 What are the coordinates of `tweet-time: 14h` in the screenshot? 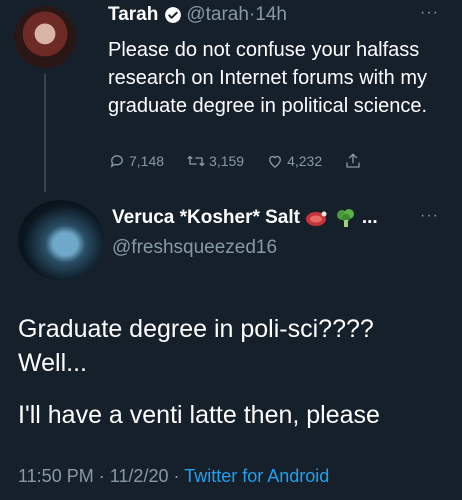 It's located at (271, 15).